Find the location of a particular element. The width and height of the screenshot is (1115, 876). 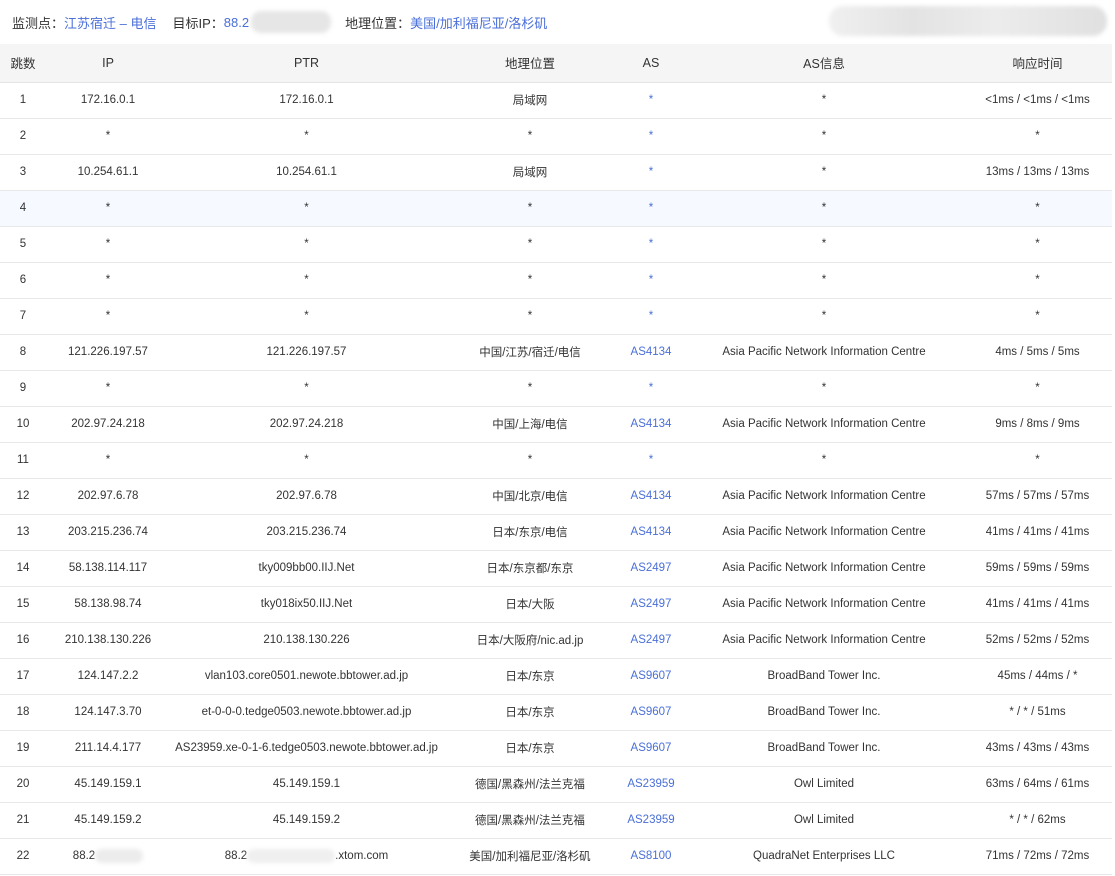

target-ip-value: 88.2 is located at coordinates (236, 22).